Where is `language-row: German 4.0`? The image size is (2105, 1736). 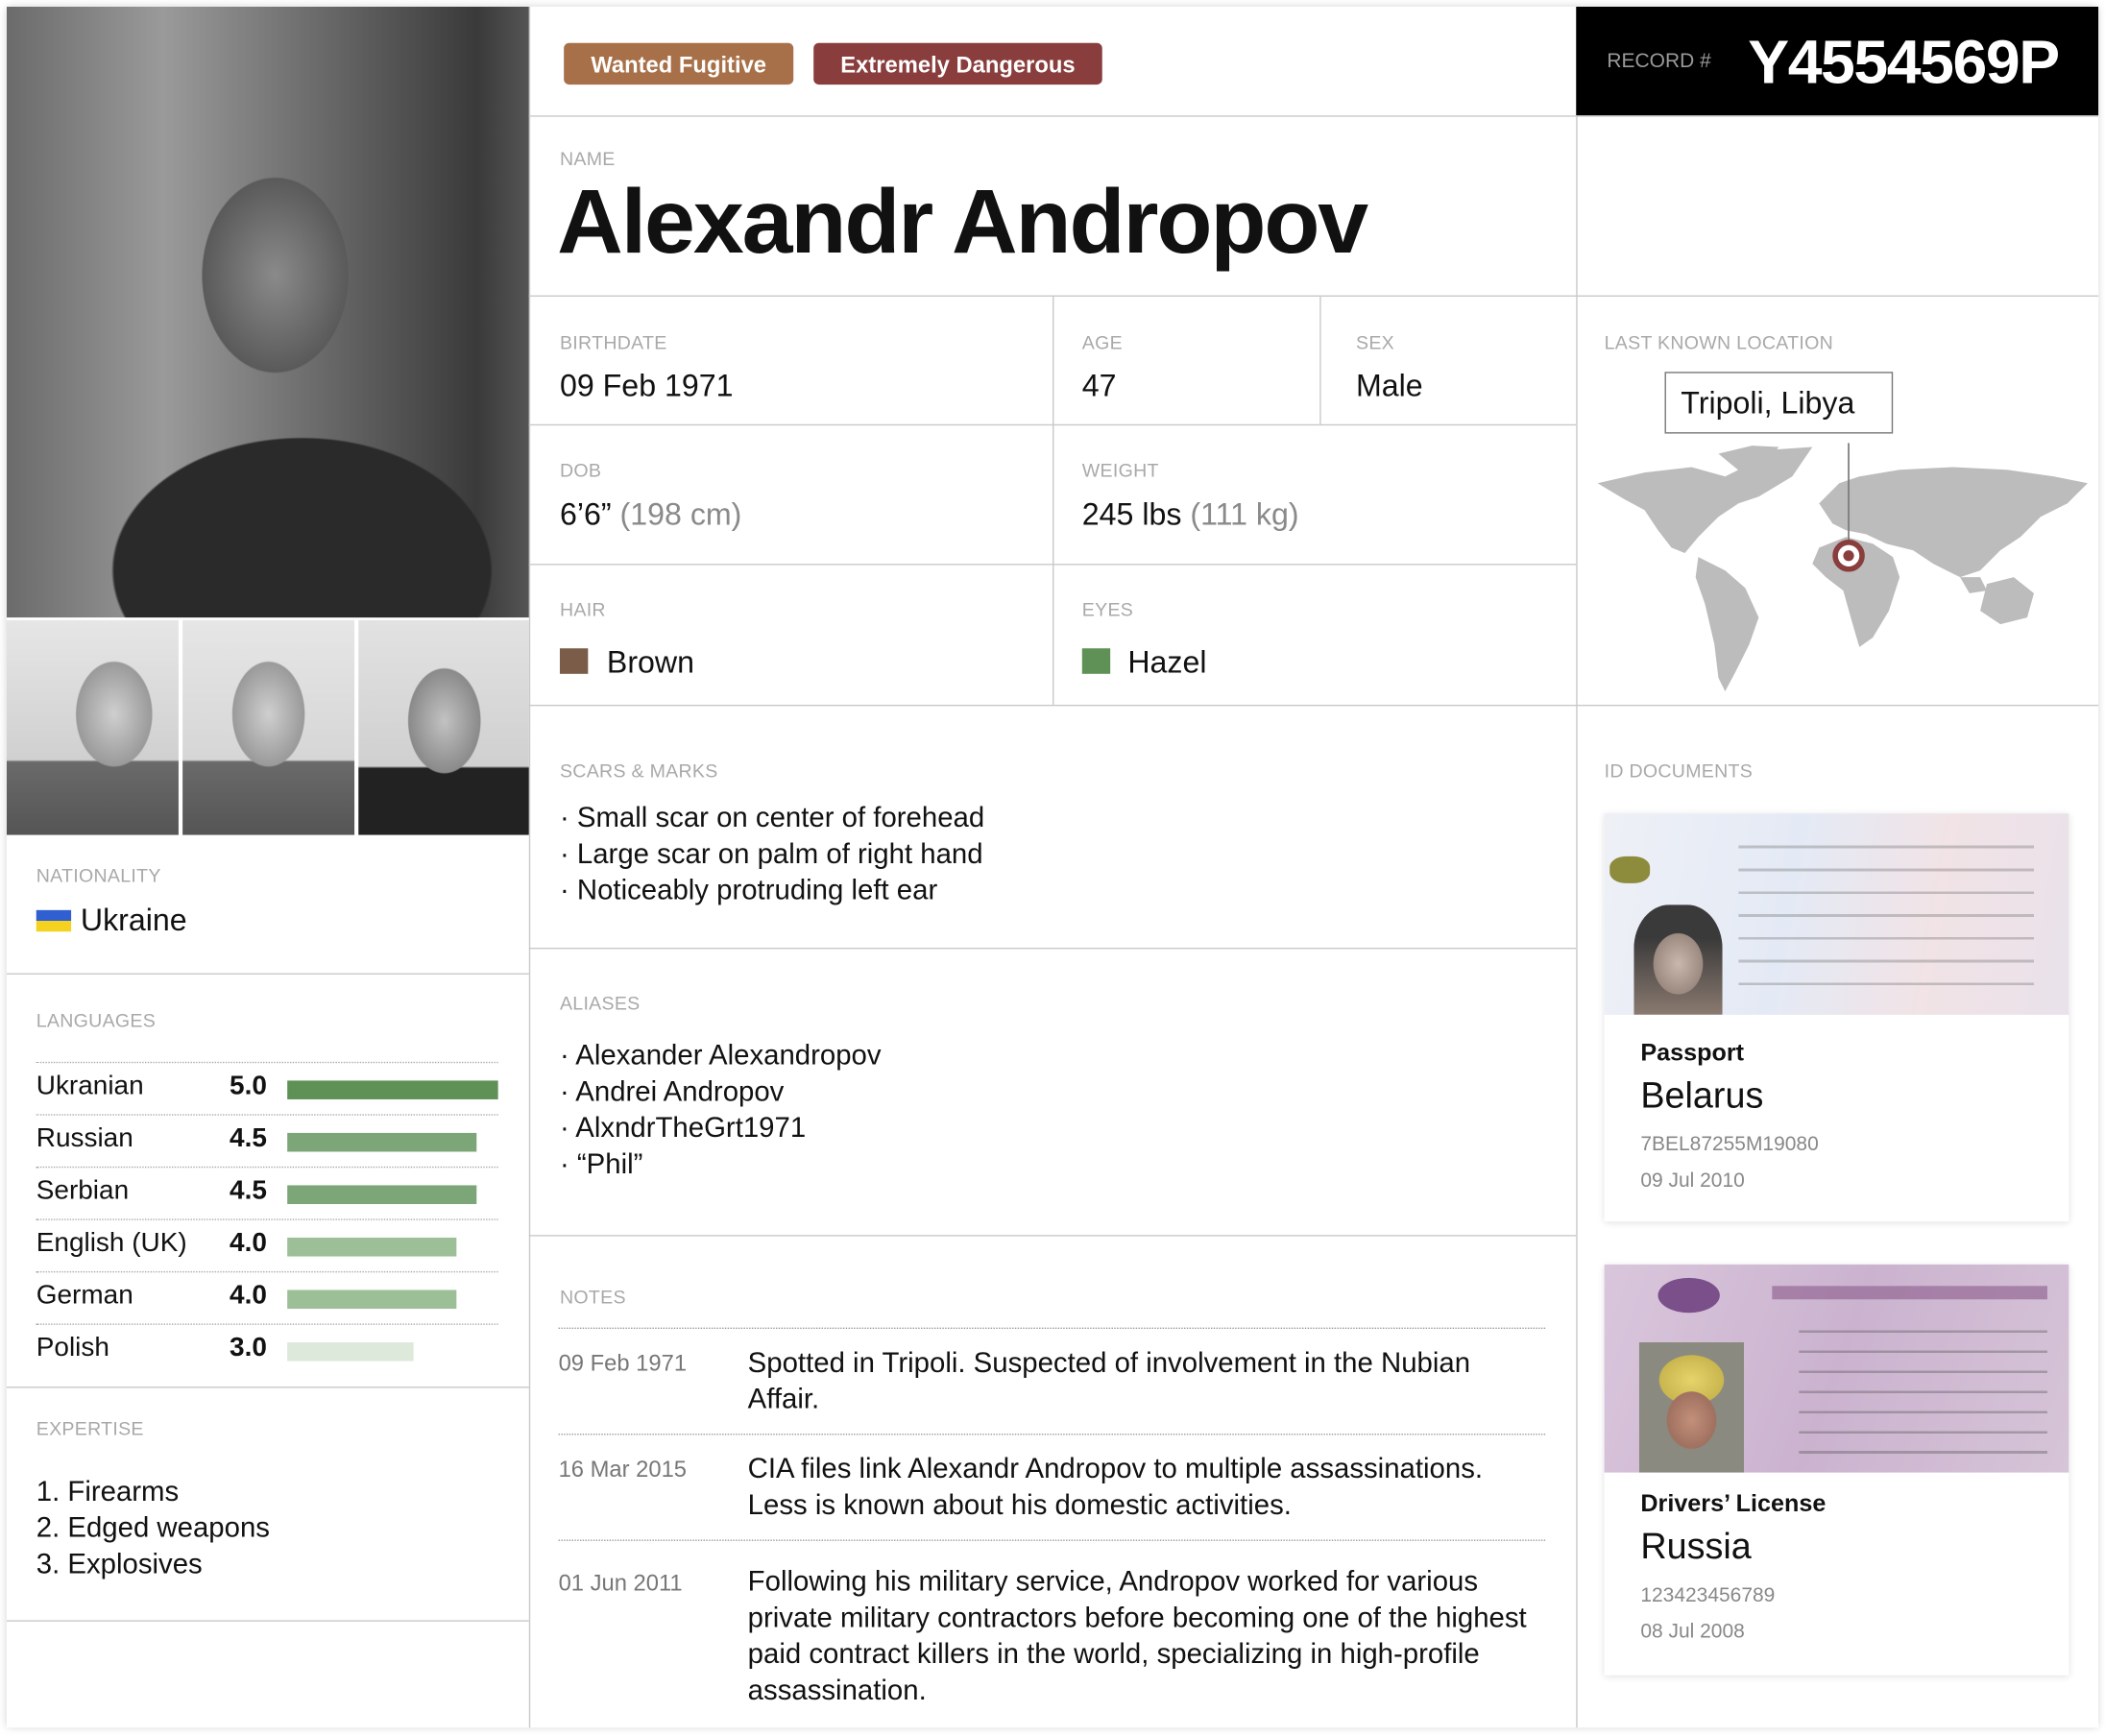 language-row: German 4.0 is located at coordinates (267, 1297).